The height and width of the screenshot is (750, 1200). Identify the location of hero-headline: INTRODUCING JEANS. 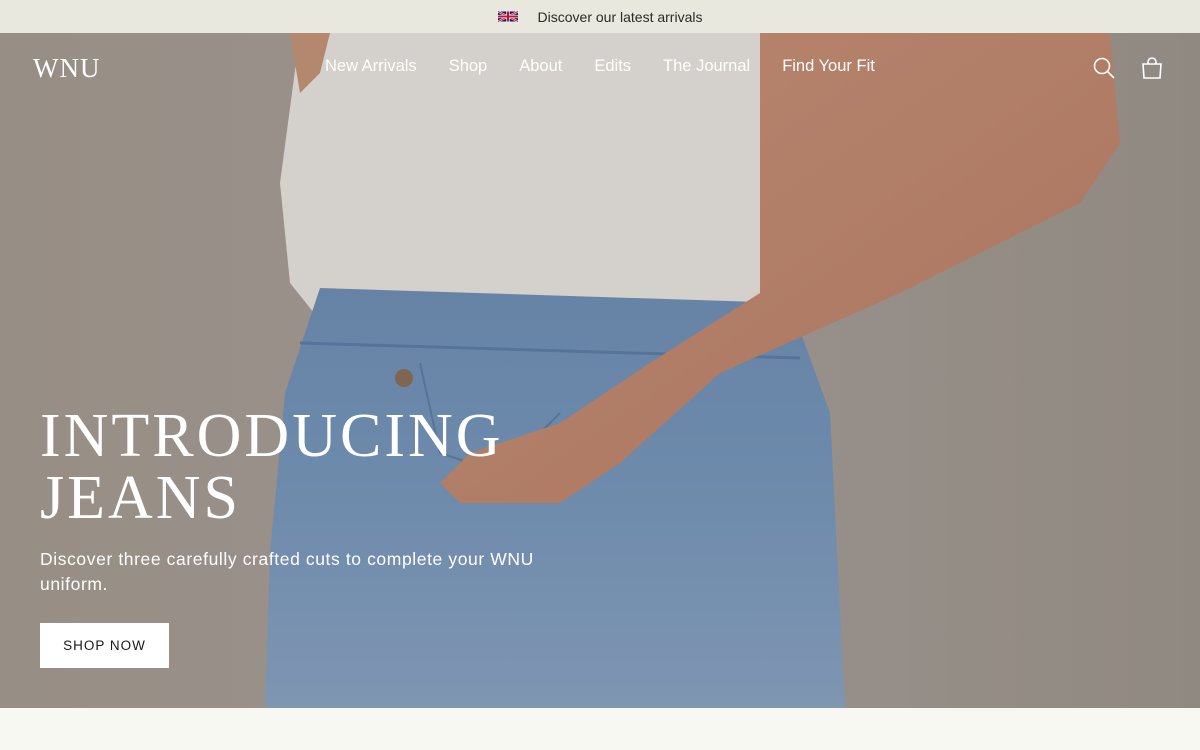
(390, 467).